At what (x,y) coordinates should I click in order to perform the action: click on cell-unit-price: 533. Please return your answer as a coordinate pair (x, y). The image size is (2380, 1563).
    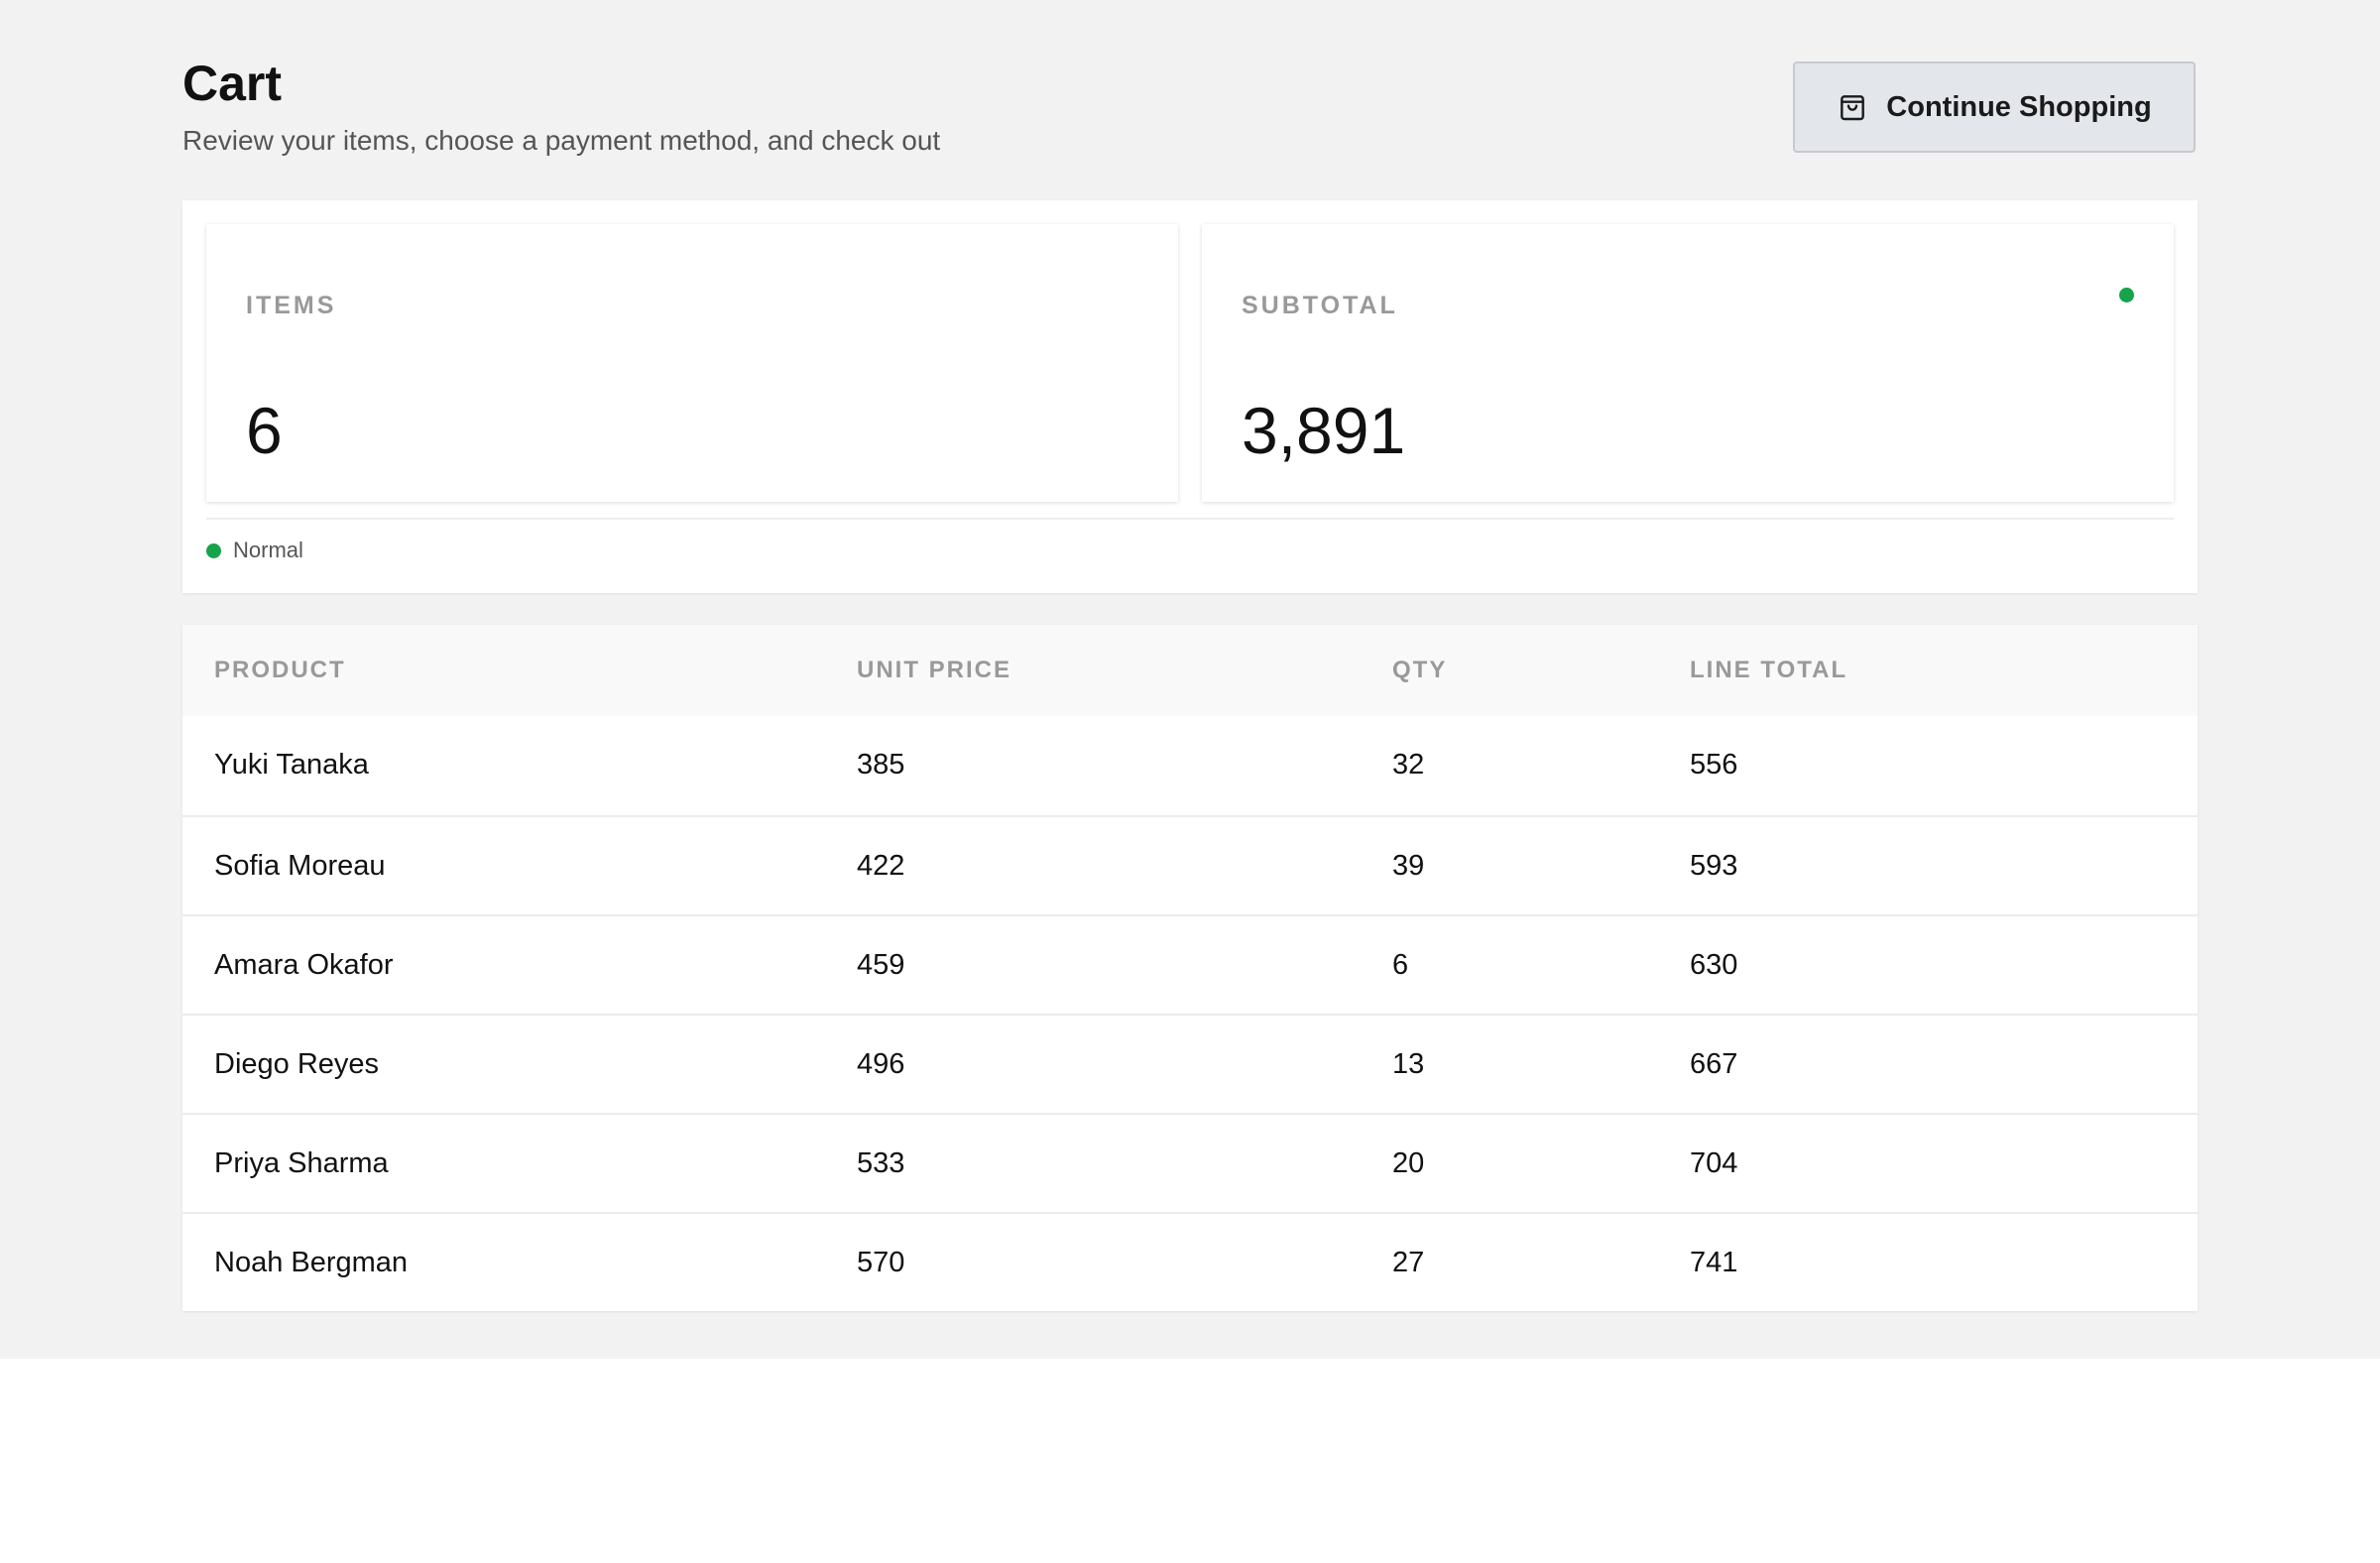
    Looking at the image, I should click on (881, 1163).